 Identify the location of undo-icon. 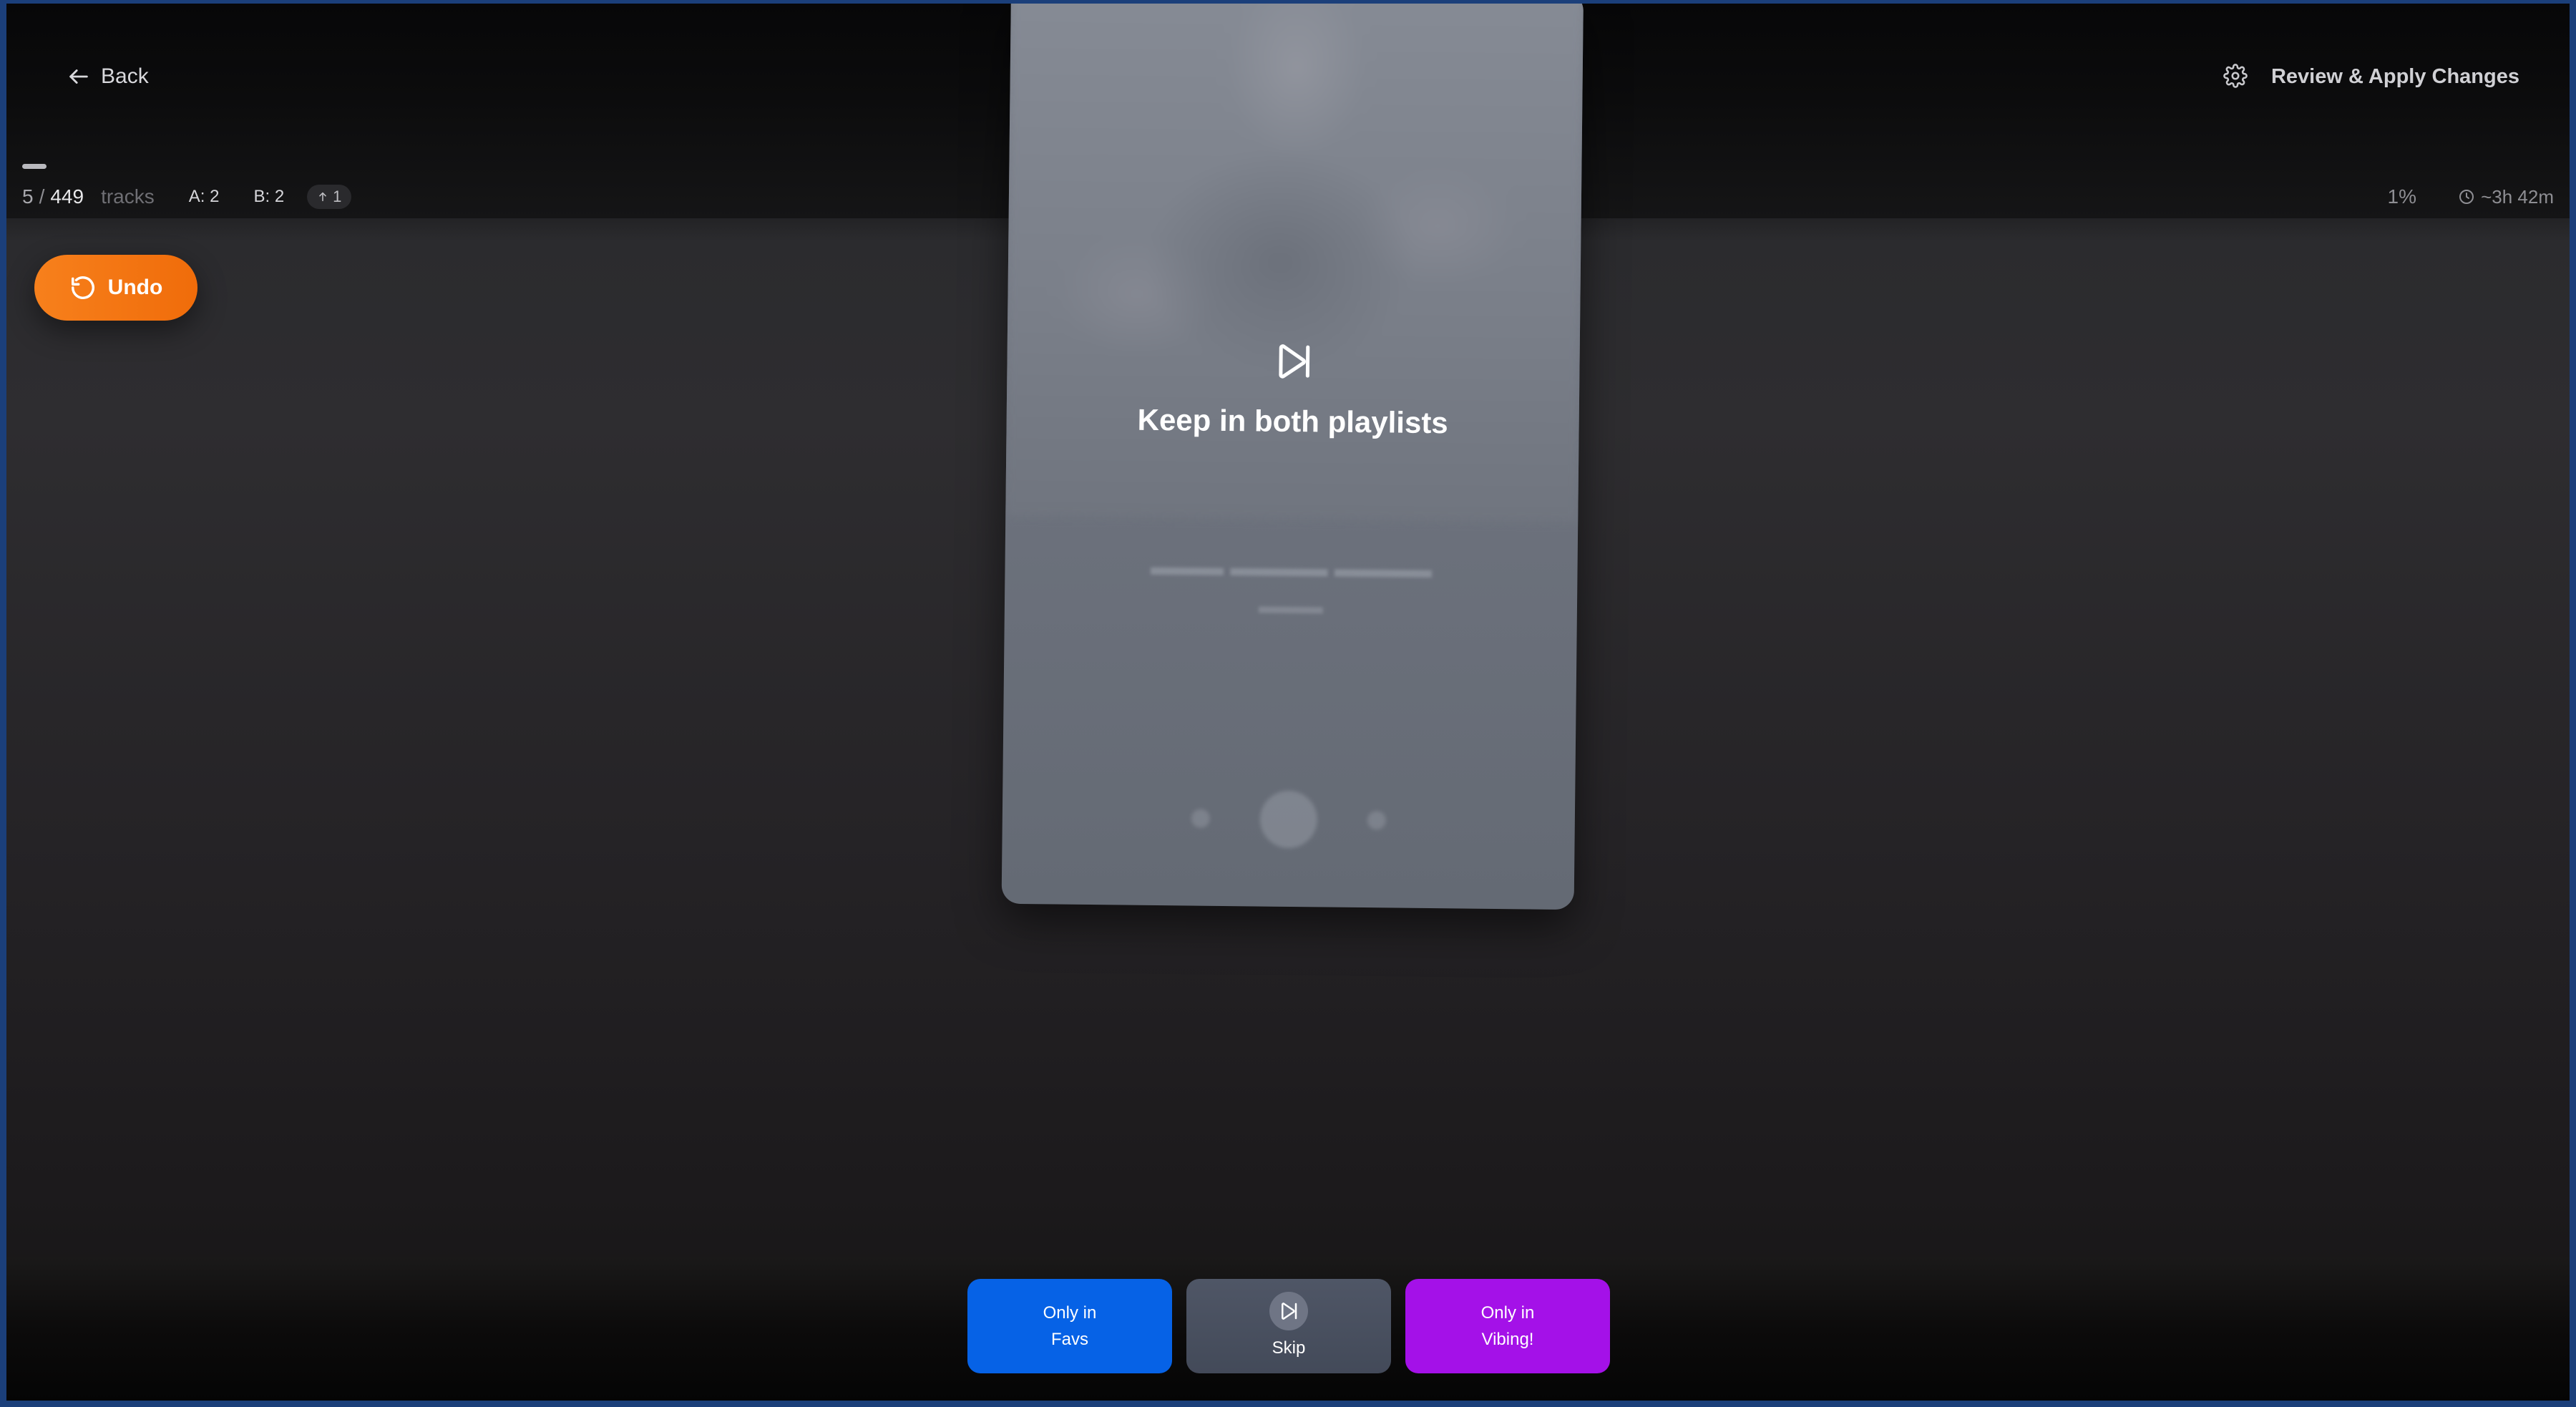
(82, 287).